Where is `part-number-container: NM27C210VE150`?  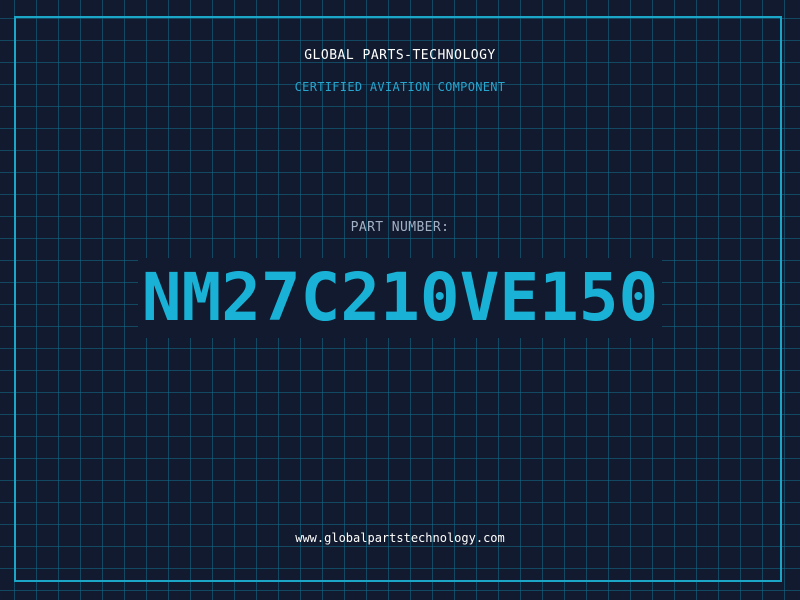
part-number-container: NM27C210VE150 is located at coordinates (400, 298).